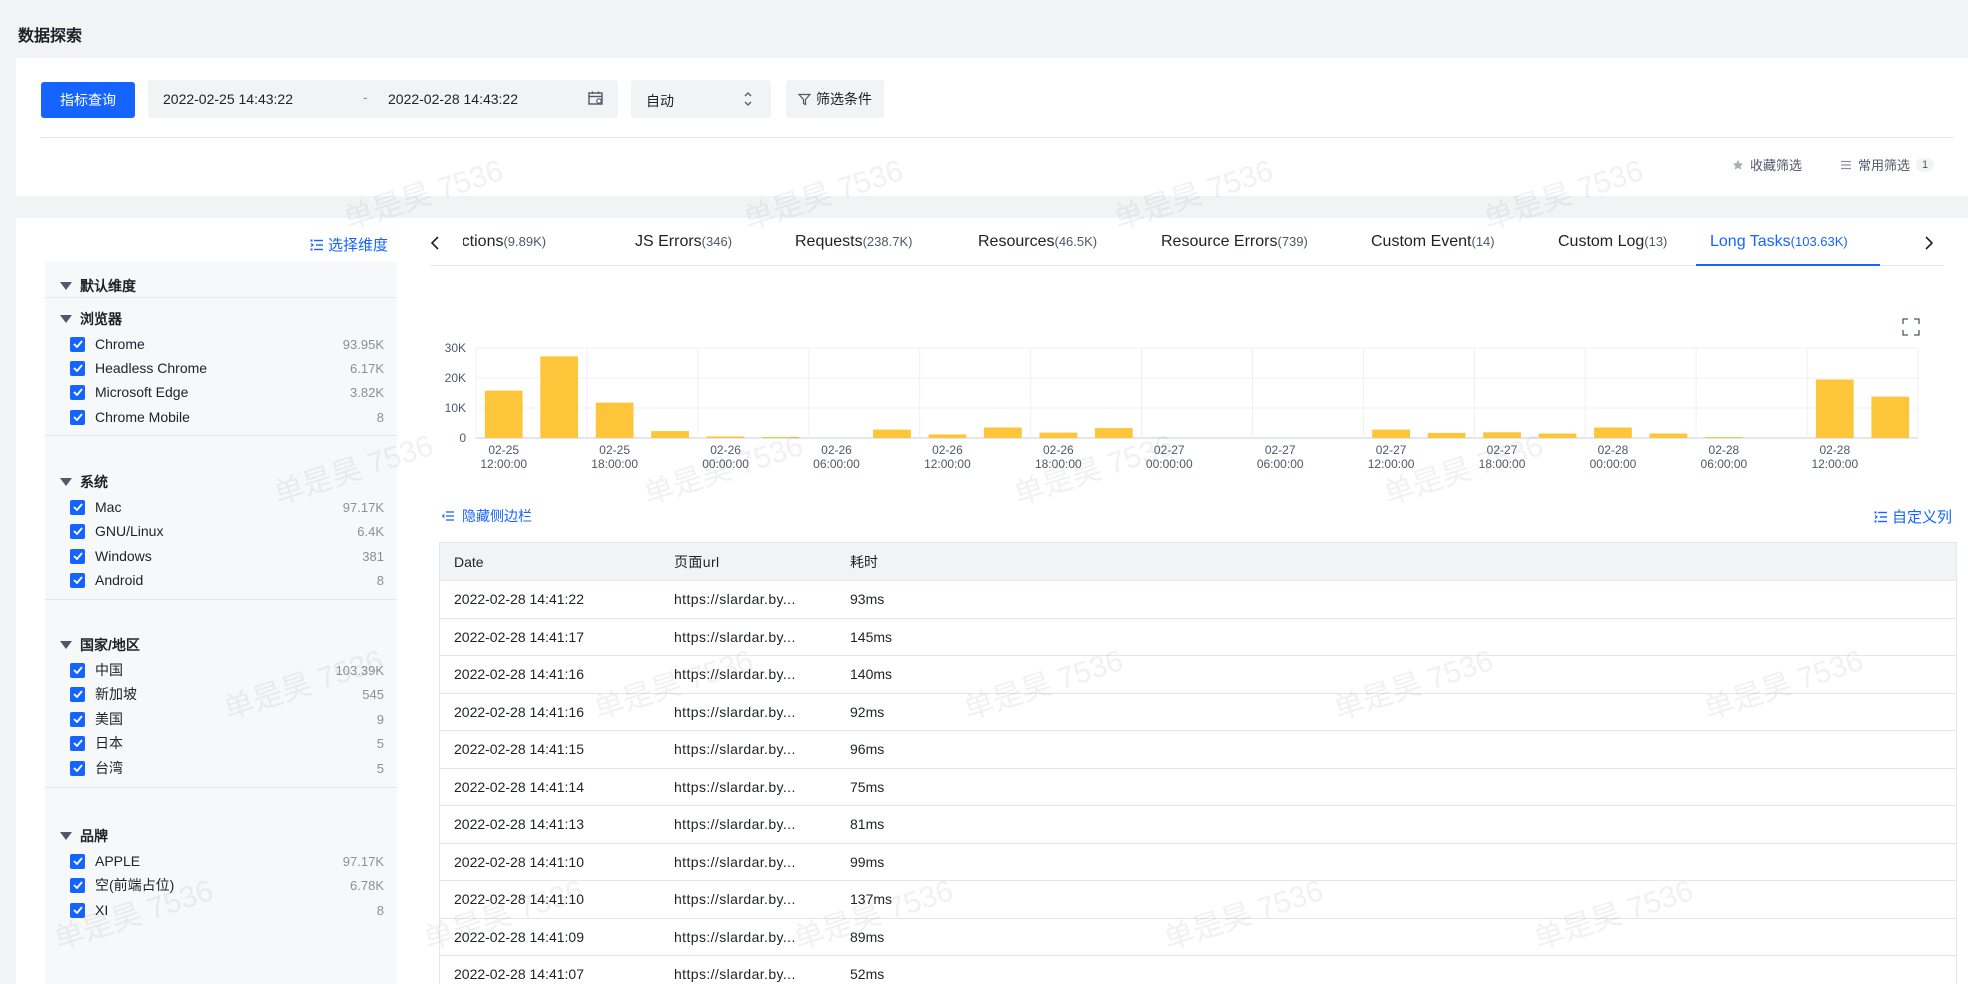 This screenshot has width=1968, height=984. What do you see at coordinates (1113, 433) in the screenshot?
I see `chart-bar` at bounding box center [1113, 433].